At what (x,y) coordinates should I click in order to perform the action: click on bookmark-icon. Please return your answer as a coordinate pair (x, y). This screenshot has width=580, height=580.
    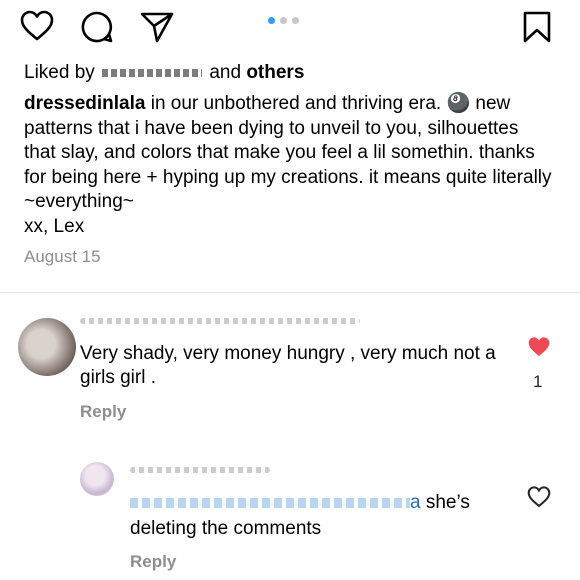
    Looking at the image, I should click on (537, 27).